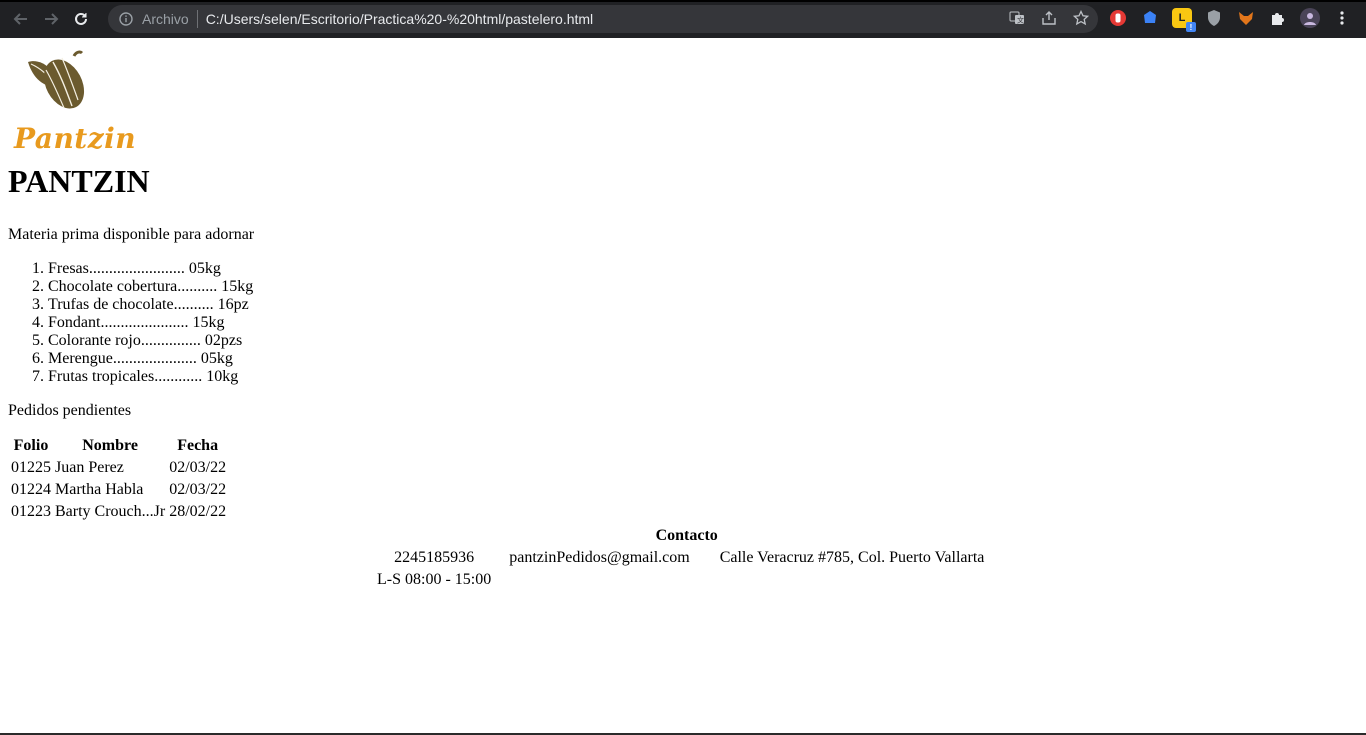 This screenshot has height=735, width=1366. Describe the element at coordinates (150, 377) in the screenshot. I see `list-item: Frutas tropicales............ 10kg` at that location.